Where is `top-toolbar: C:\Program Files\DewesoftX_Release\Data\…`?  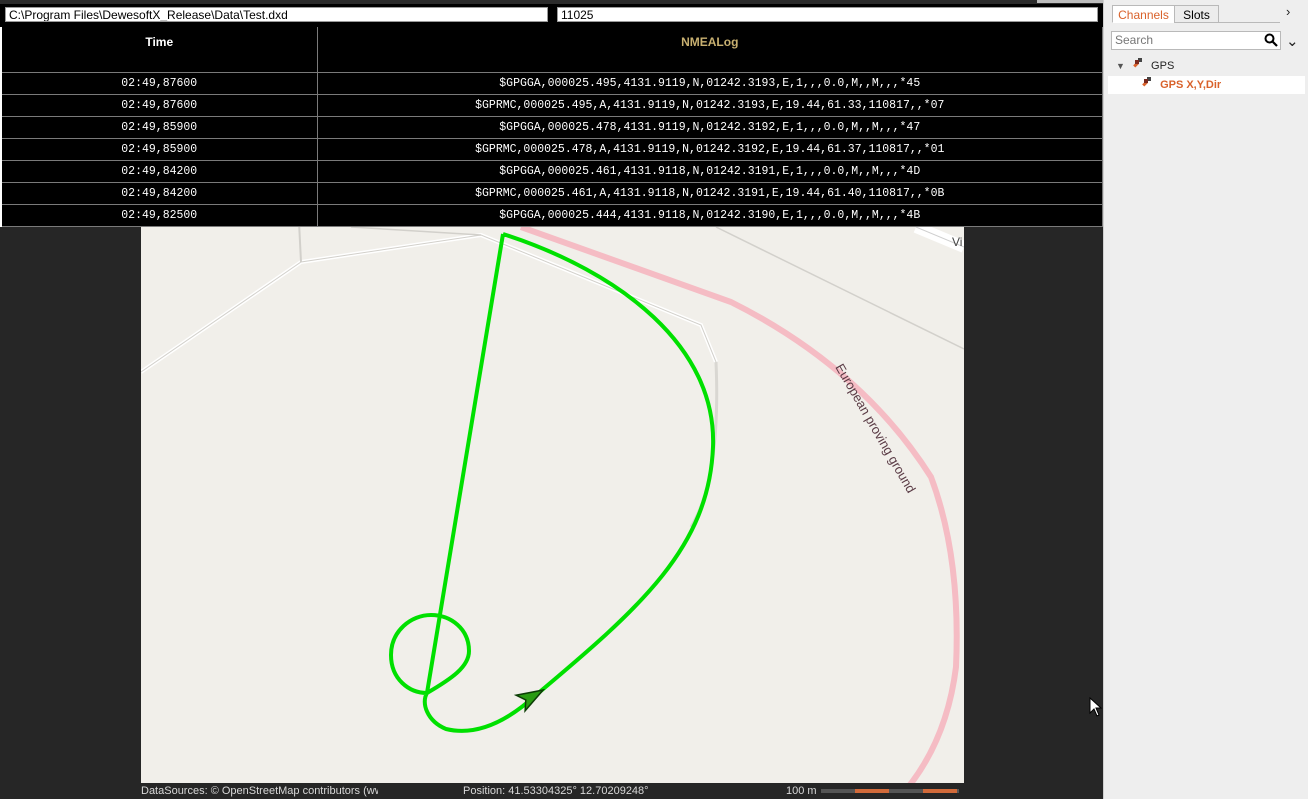
top-toolbar: C:\Program Files\DewesoftX_Release\Data\… is located at coordinates (551, 13).